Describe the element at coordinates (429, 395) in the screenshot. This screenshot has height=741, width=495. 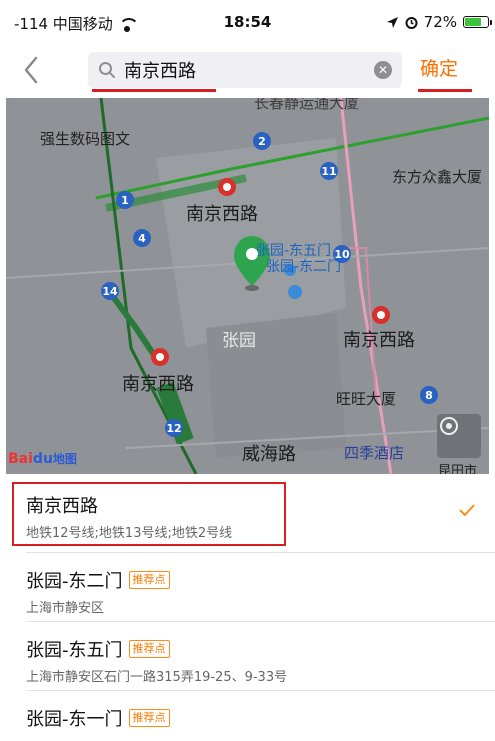
I see `badge-line-8: 8` at that location.